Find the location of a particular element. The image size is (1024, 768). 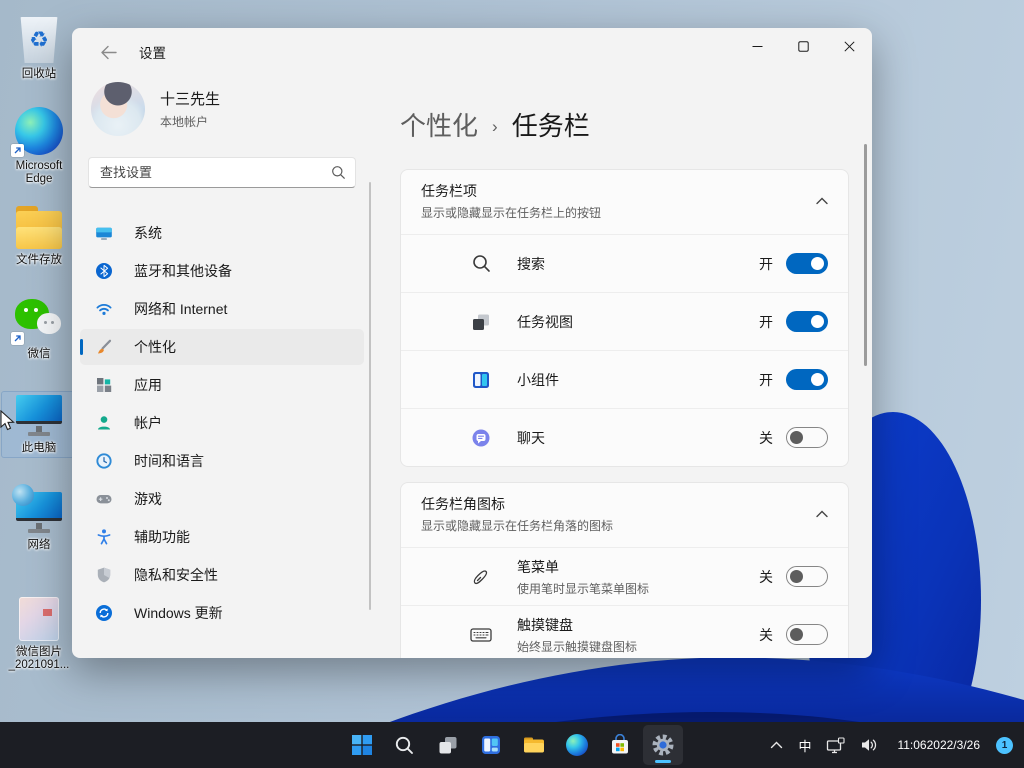

desktop-icon-label: 网络 is located at coordinates (39, 545).